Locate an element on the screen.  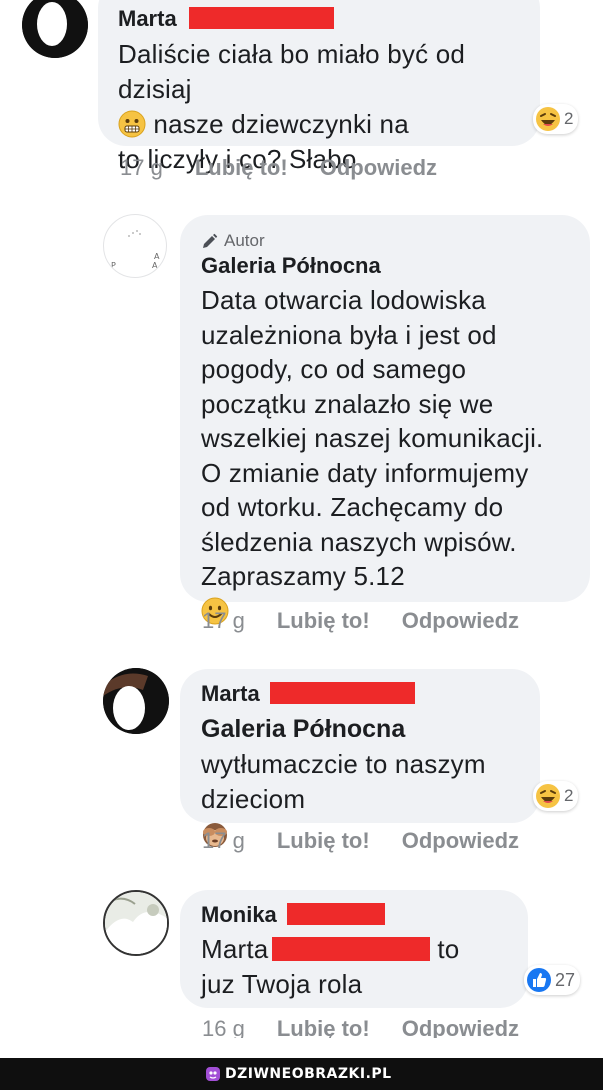
galeria-logo: P A A is located at coordinates (135, 250).